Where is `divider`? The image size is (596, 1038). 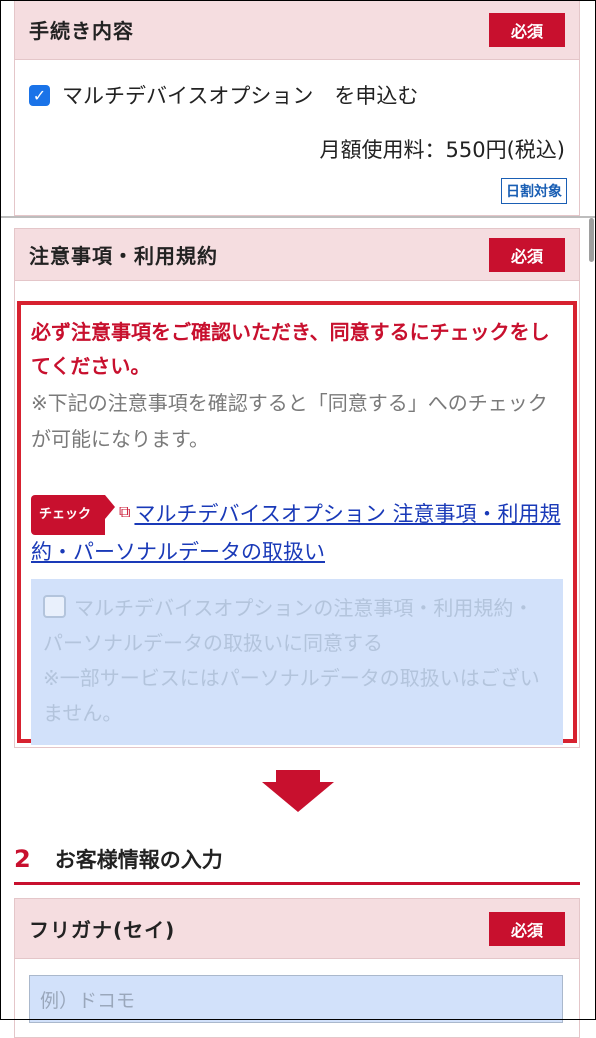
divider is located at coordinates (298, 217).